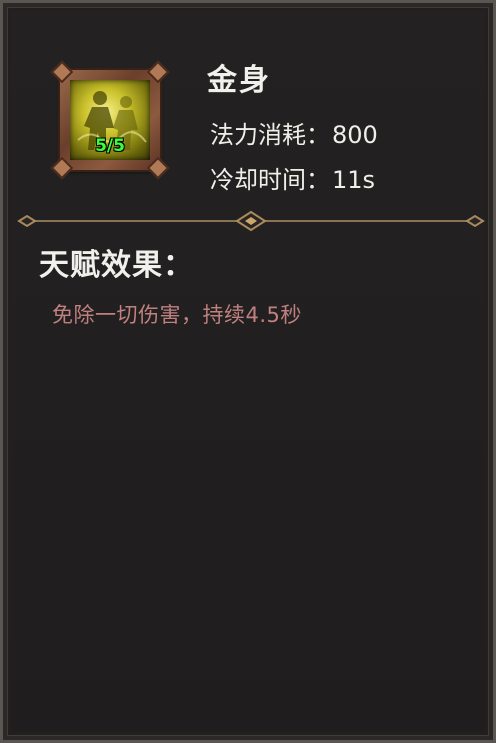 This screenshot has width=496, height=743. Describe the element at coordinates (251, 221) in the screenshot. I see `ornamental-divider` at that location.